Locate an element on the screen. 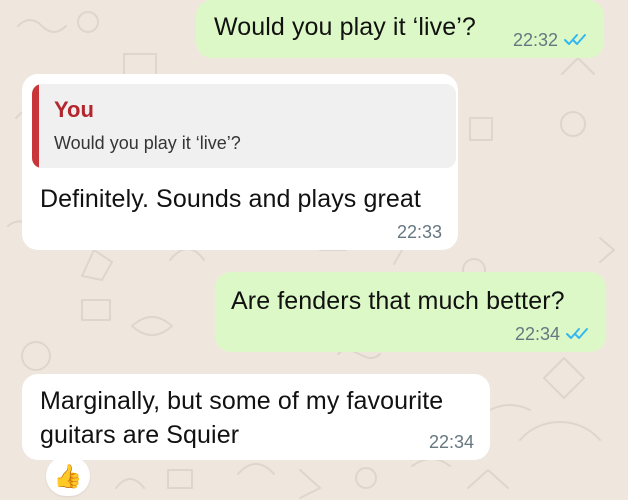 The image size is (628, 500). quoted-sender: You is located at coordinates (74, 109).